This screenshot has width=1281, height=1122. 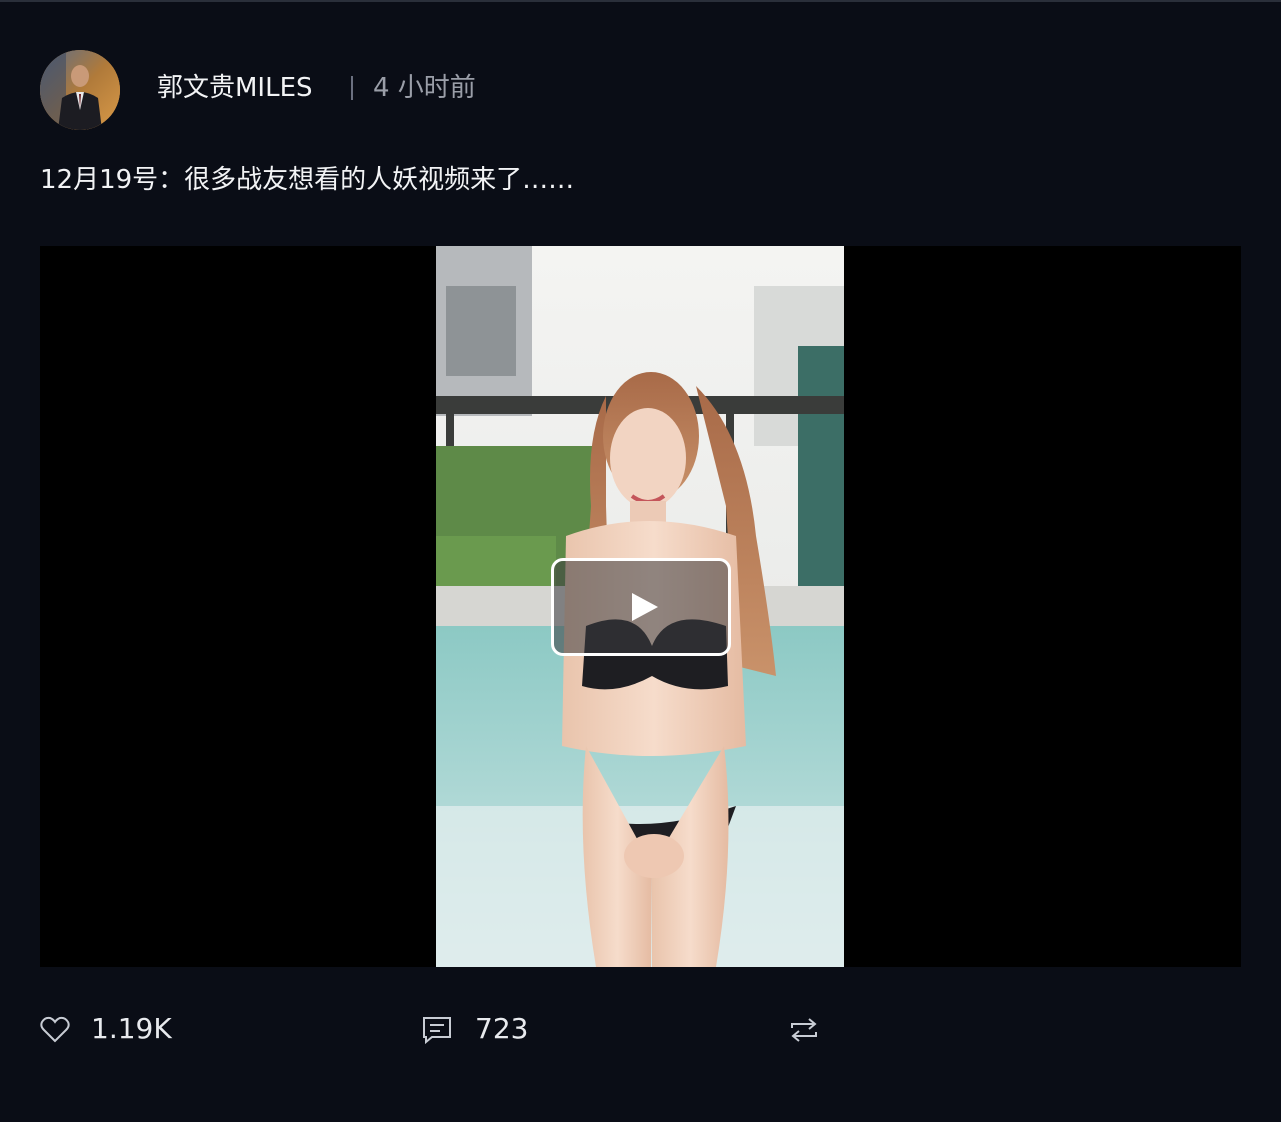 I want to click on repost-button, so click(x=804, y=1030).